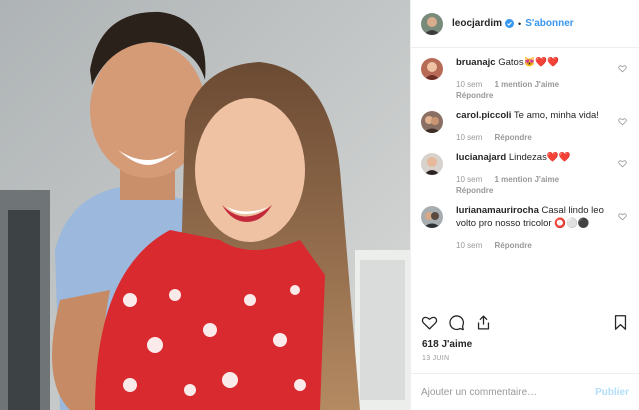 This screenshot has height=410, width=639. I want to click on comment-username: carol.piccoli, so click(483, 115).